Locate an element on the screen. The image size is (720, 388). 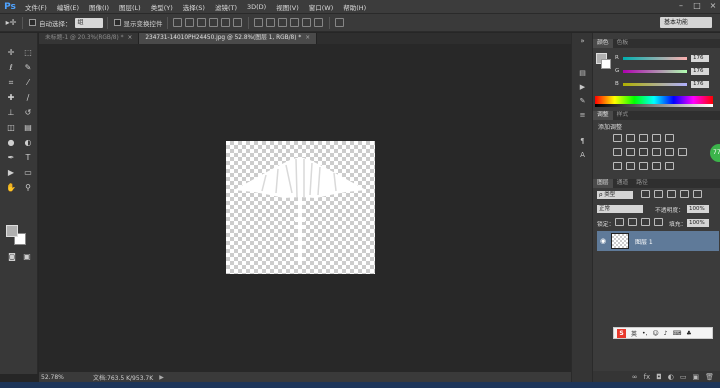
lock-position-icon is located at coordinates (645, 222).